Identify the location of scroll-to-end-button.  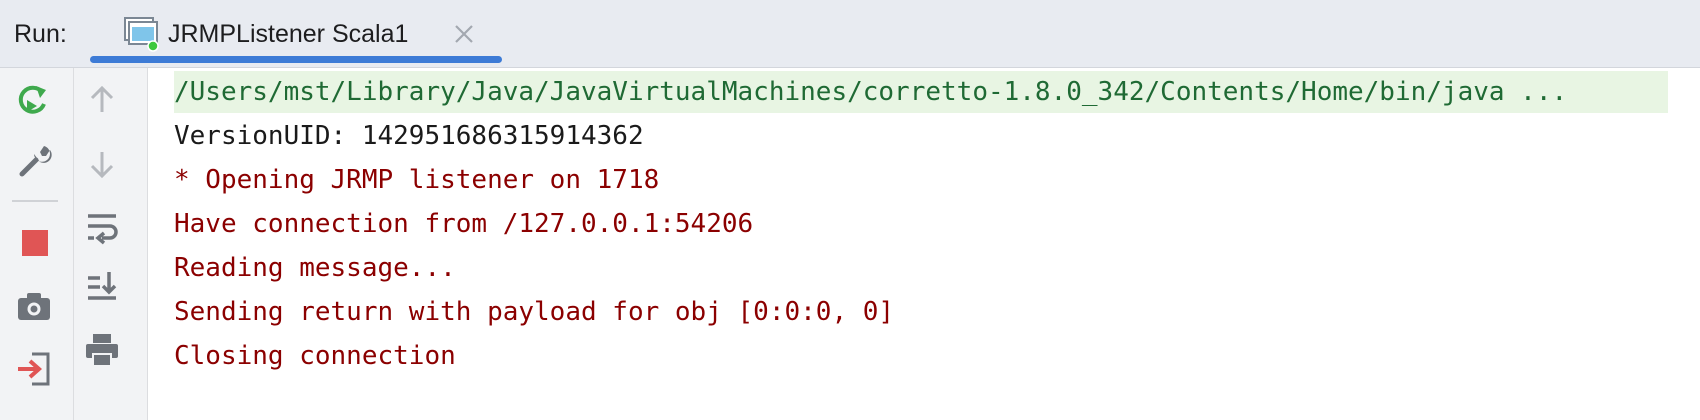
(102, 286).